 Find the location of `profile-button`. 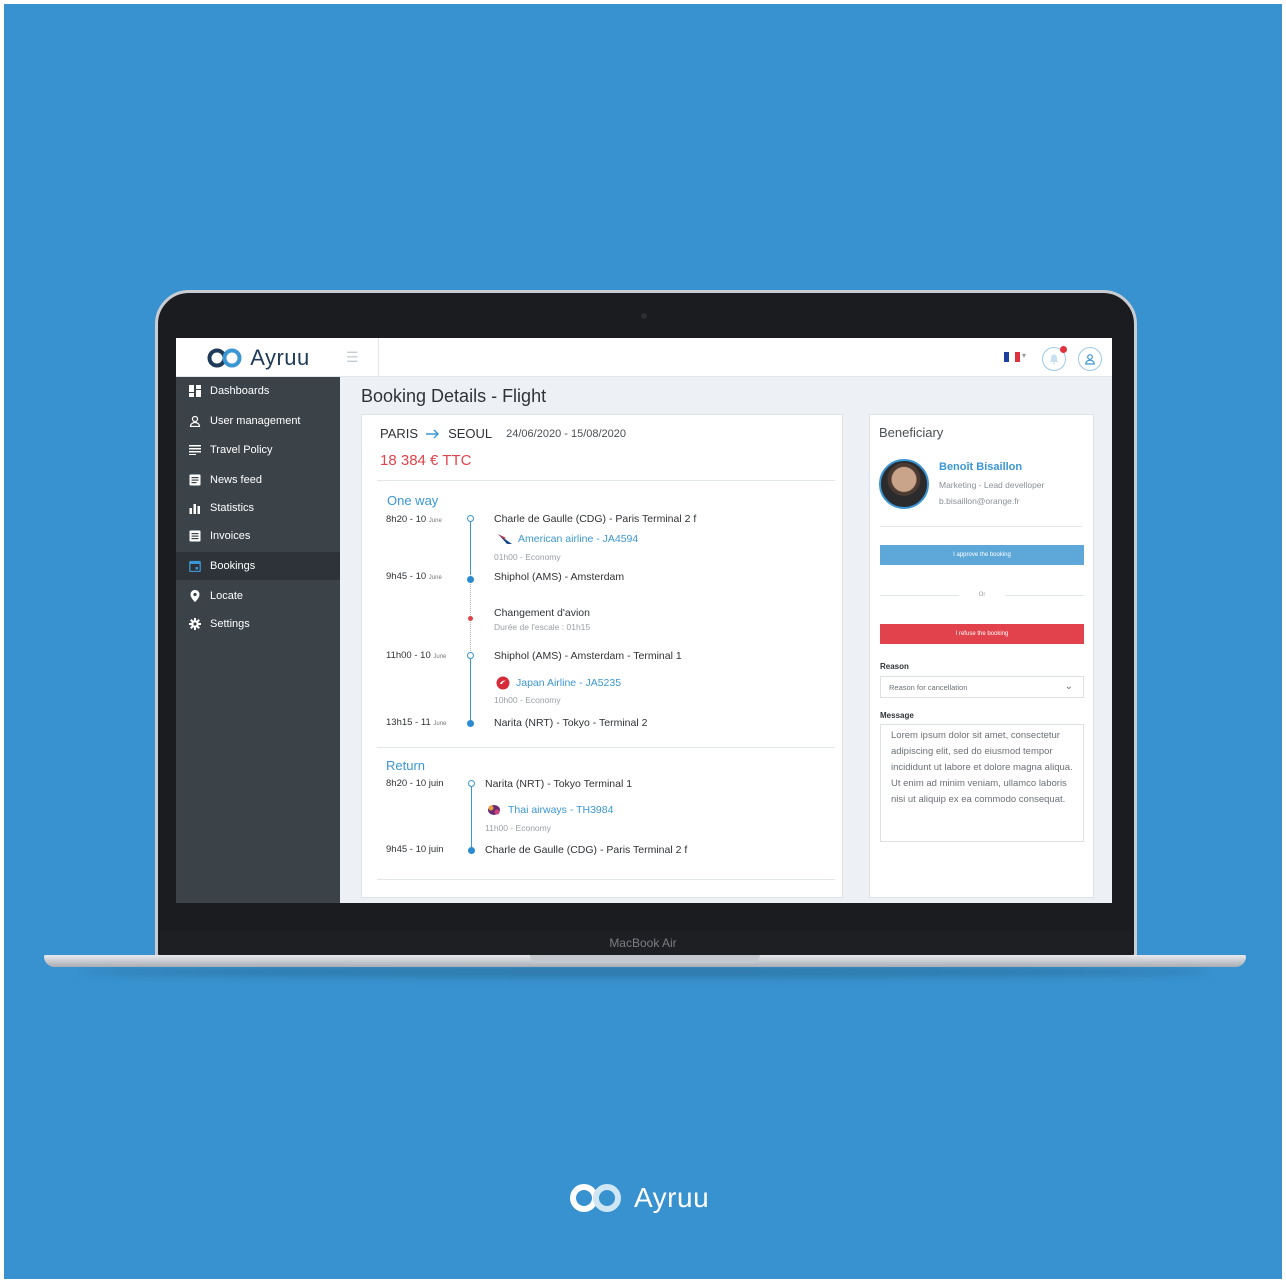

profile-button is located at coordinates (1090, 359).